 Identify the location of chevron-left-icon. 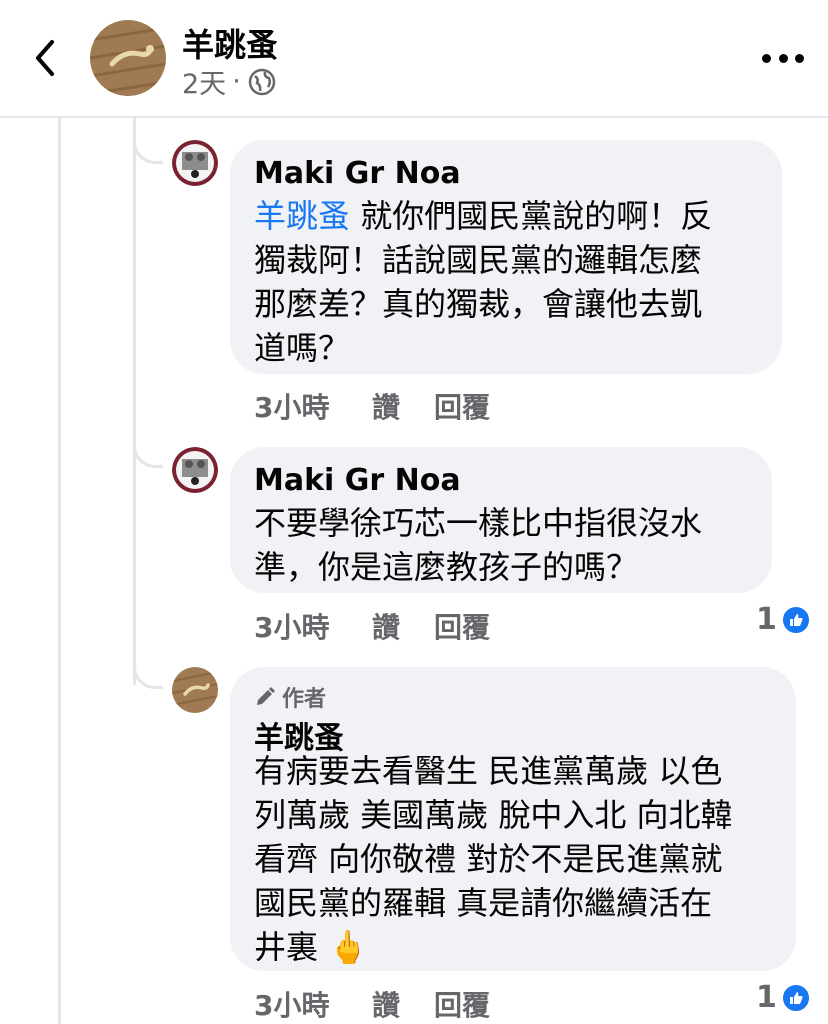
(45, 58).